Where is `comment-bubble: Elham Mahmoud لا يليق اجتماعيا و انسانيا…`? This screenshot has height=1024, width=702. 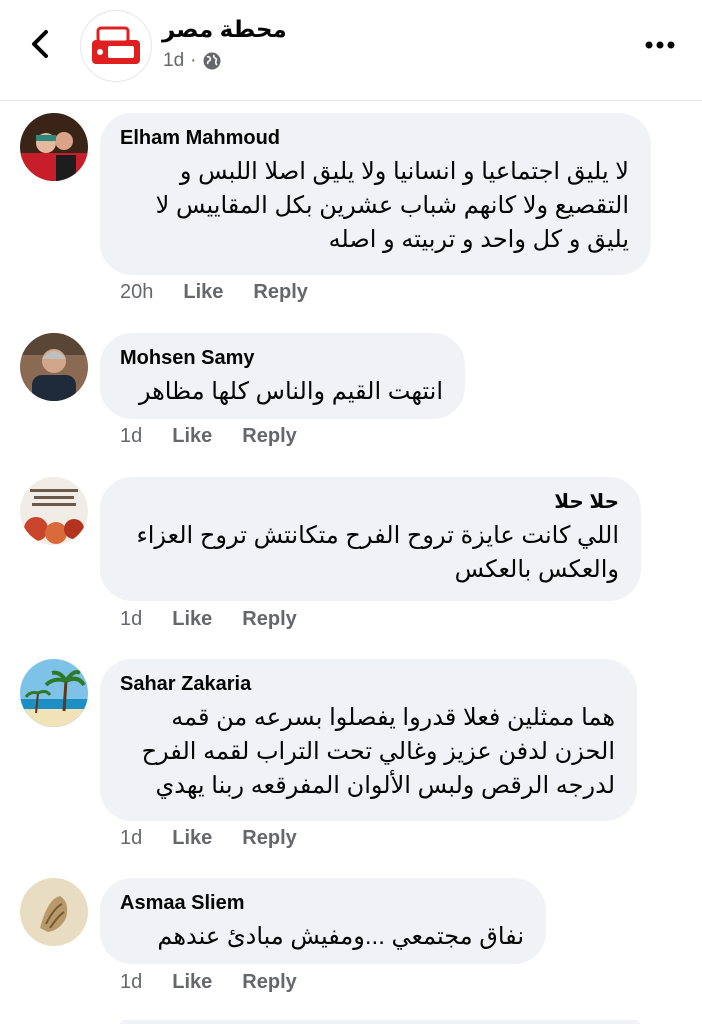 comment-bubble: Elham Mahmoud لا يليق اجتماعيا و انسانيا… is located at coordinates (375, 194).